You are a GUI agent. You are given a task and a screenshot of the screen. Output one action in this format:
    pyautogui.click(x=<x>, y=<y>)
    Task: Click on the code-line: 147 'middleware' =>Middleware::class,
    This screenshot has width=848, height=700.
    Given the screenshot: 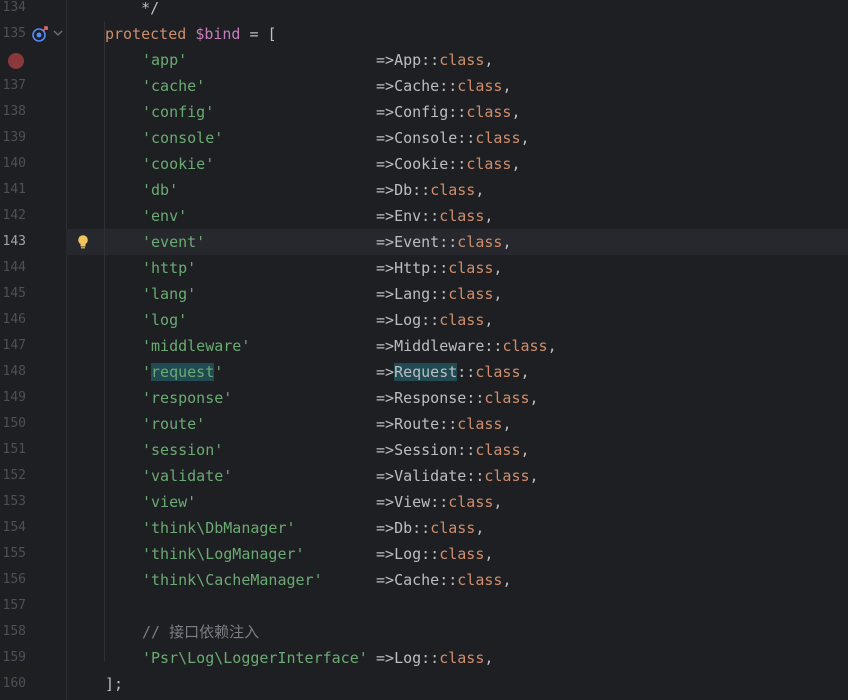 What is the action you would take?
    pyautogui.click(x=424, y=346)
    